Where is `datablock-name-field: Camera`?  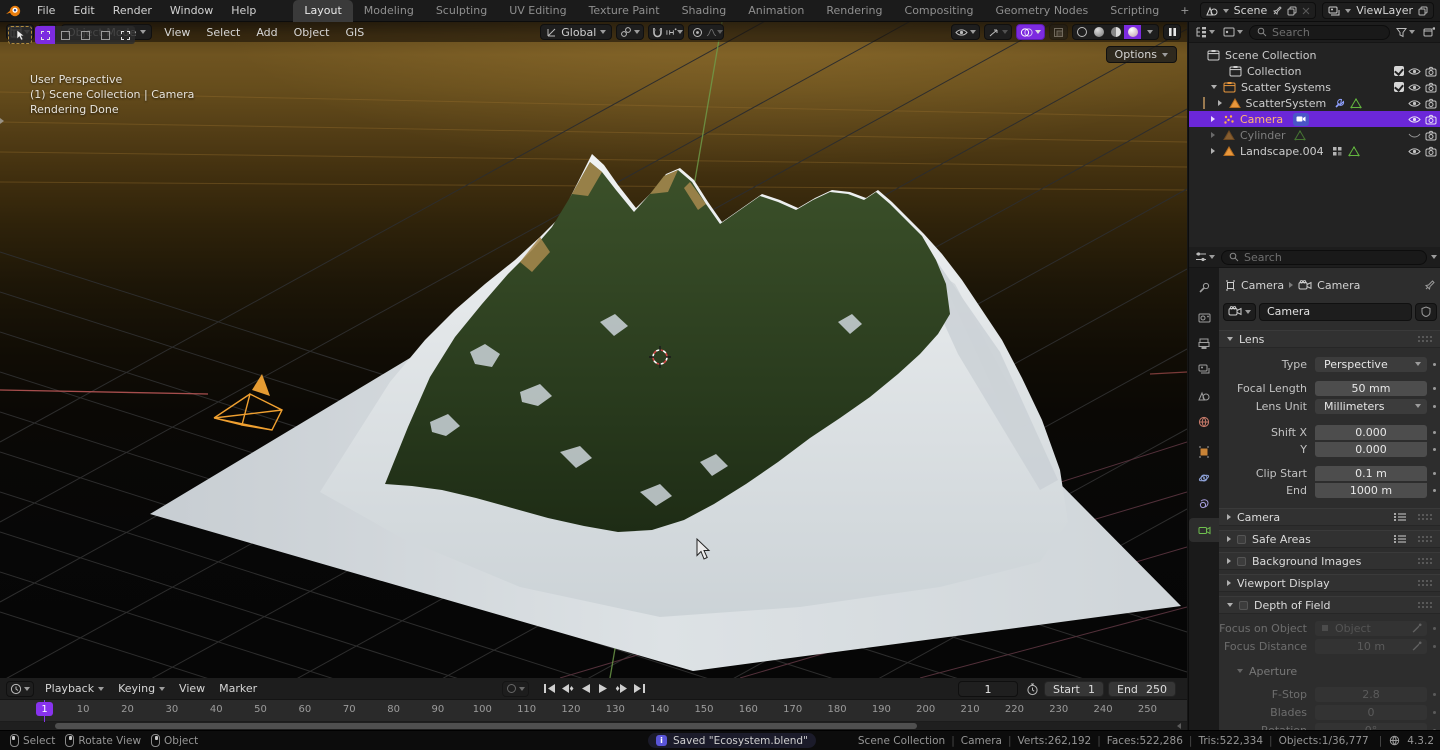 datablock-name-field: Camera is located at coordinates (1335, 311).